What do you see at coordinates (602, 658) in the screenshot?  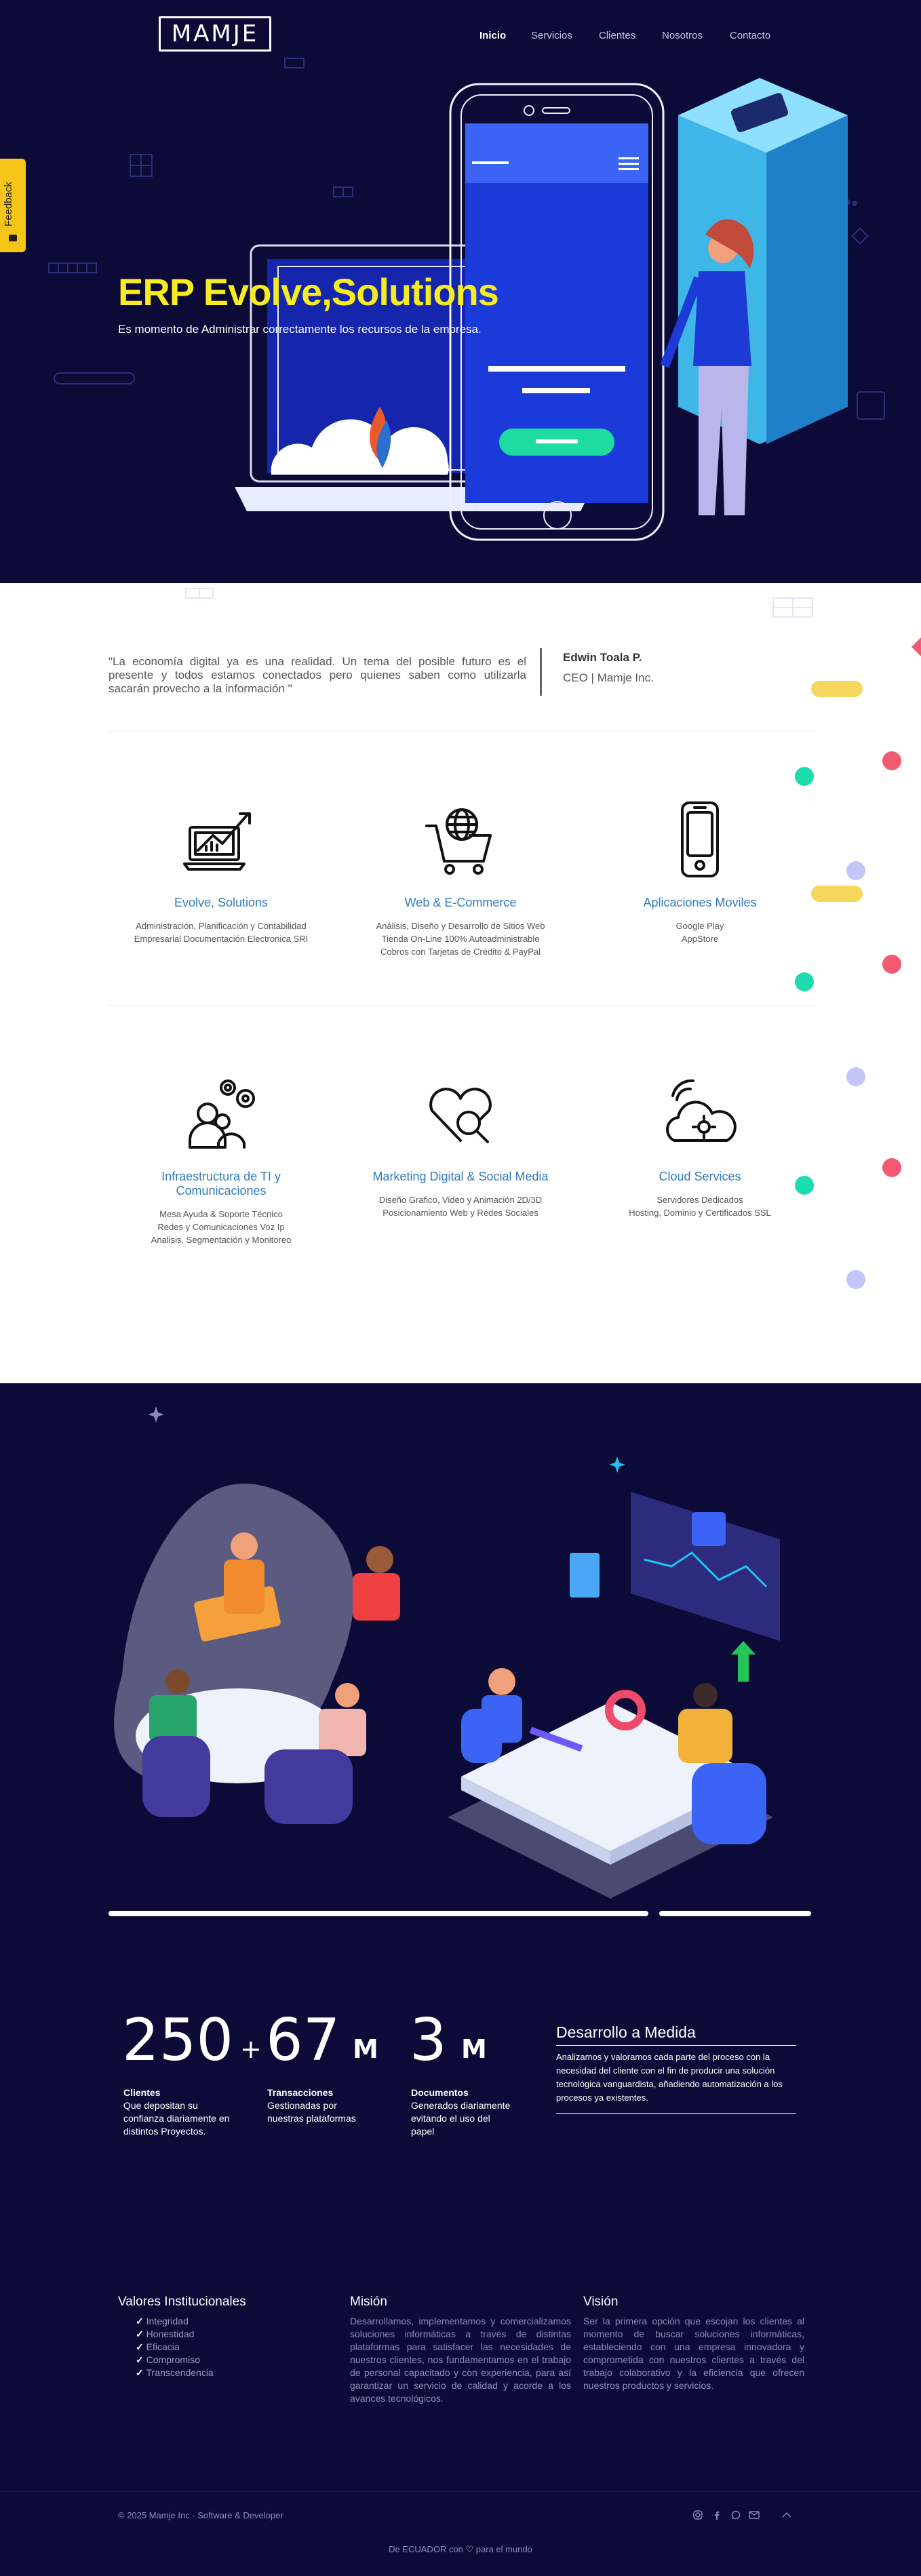 I see `testimonial-name: Edwin Toala P.` at bounding box center [602, 658].